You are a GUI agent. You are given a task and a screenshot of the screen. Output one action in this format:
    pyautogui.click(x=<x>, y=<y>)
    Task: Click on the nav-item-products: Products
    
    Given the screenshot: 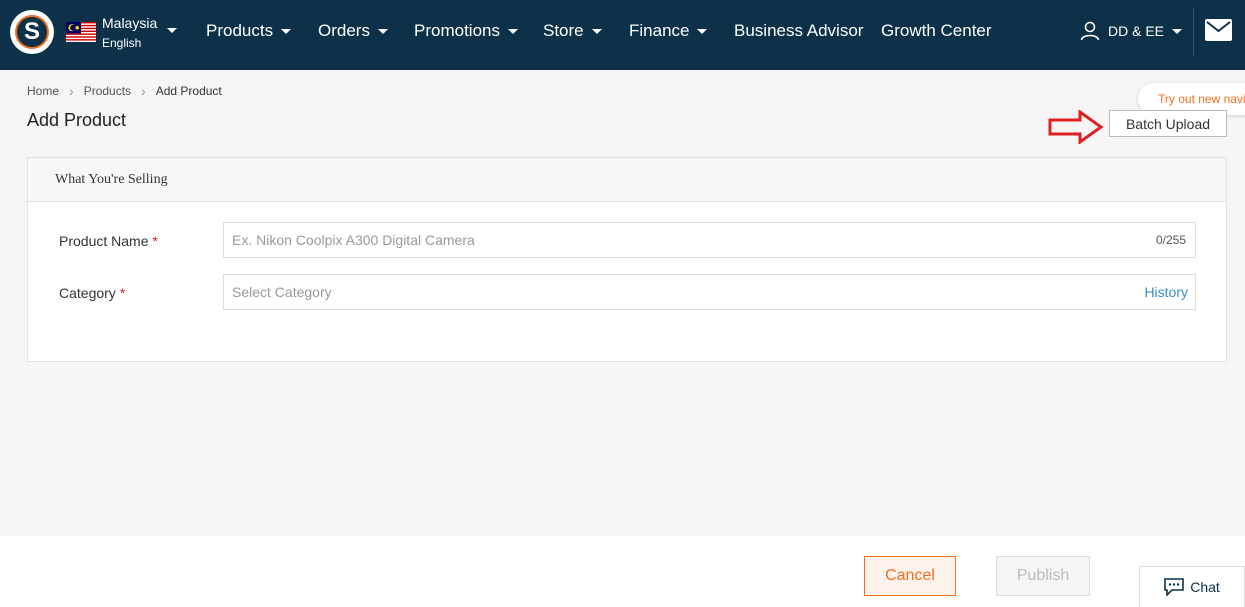 What is the action you would take?
    pyautogui.click(x=249, y=31)
    